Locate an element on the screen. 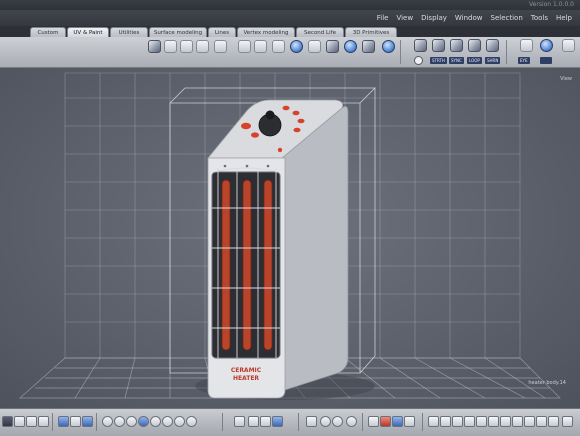 The height and width of the screenshot is (436, 580). snap-edge-icon is located at coordinates (87, 421).